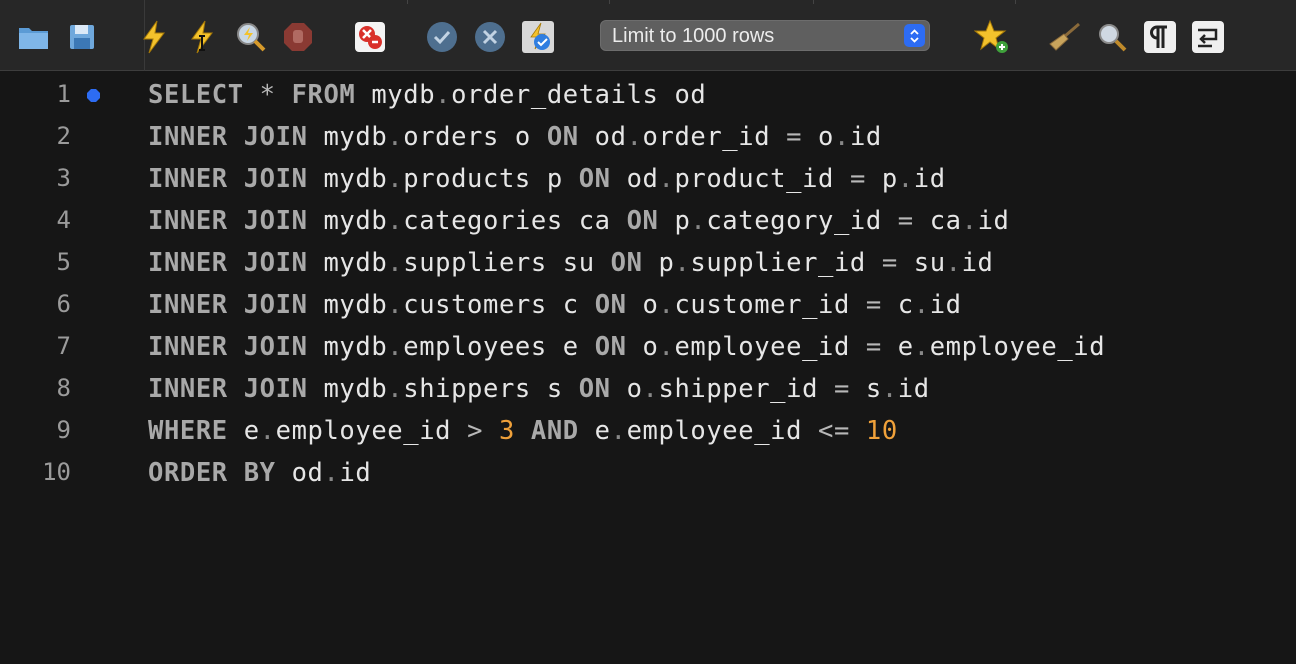 The height and width of the screenshot is (664, 1296). Describe the element at coordinates (427, 95) in the screenshot. I see `code-text: SELECT * FROM mydb.order_details od` at that location.